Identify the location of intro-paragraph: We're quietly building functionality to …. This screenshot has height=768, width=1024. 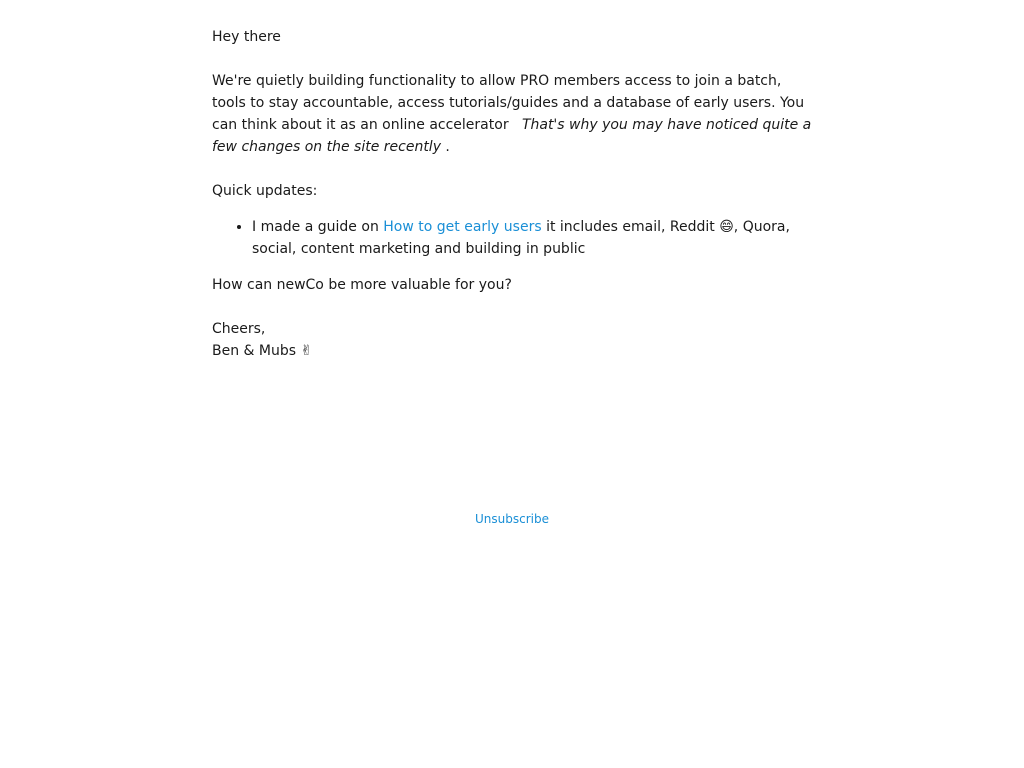
(512, 114).